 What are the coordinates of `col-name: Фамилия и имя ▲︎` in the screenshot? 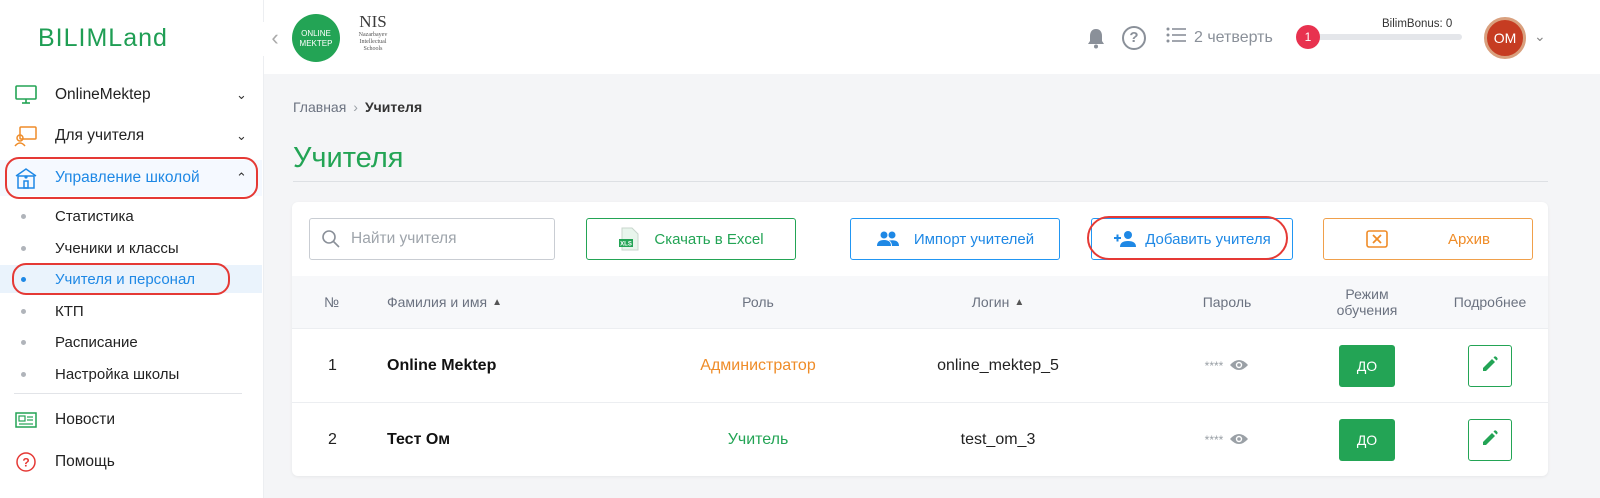 It's located at (444, 302).